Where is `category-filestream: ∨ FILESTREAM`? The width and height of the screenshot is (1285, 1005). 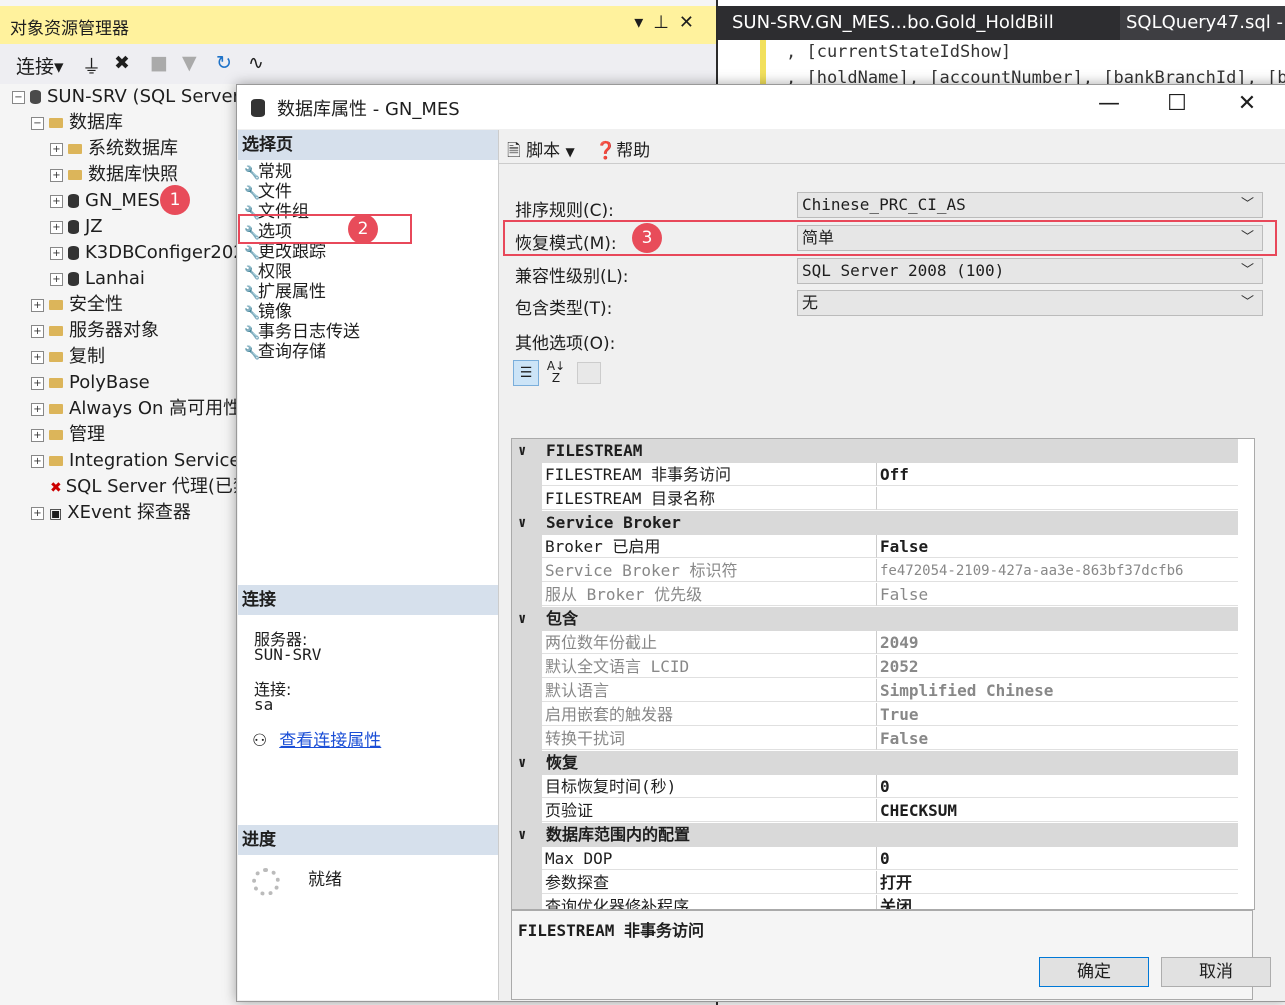 category-filestream: ∨ FILESTREAM is located at coordinates (875, 451).